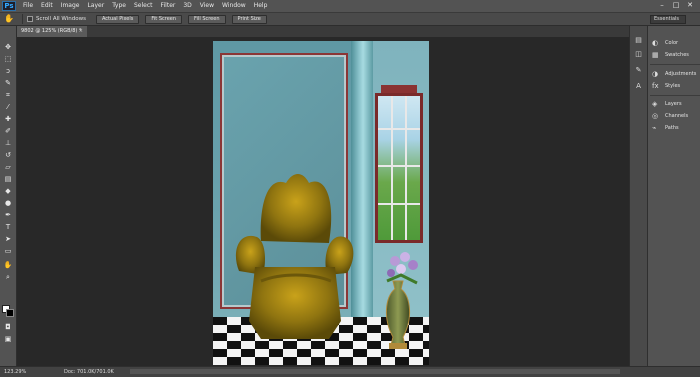 The width and height of the screenshot is (700, 377). I want to click on styles-icon: fx, so click(655, 86).